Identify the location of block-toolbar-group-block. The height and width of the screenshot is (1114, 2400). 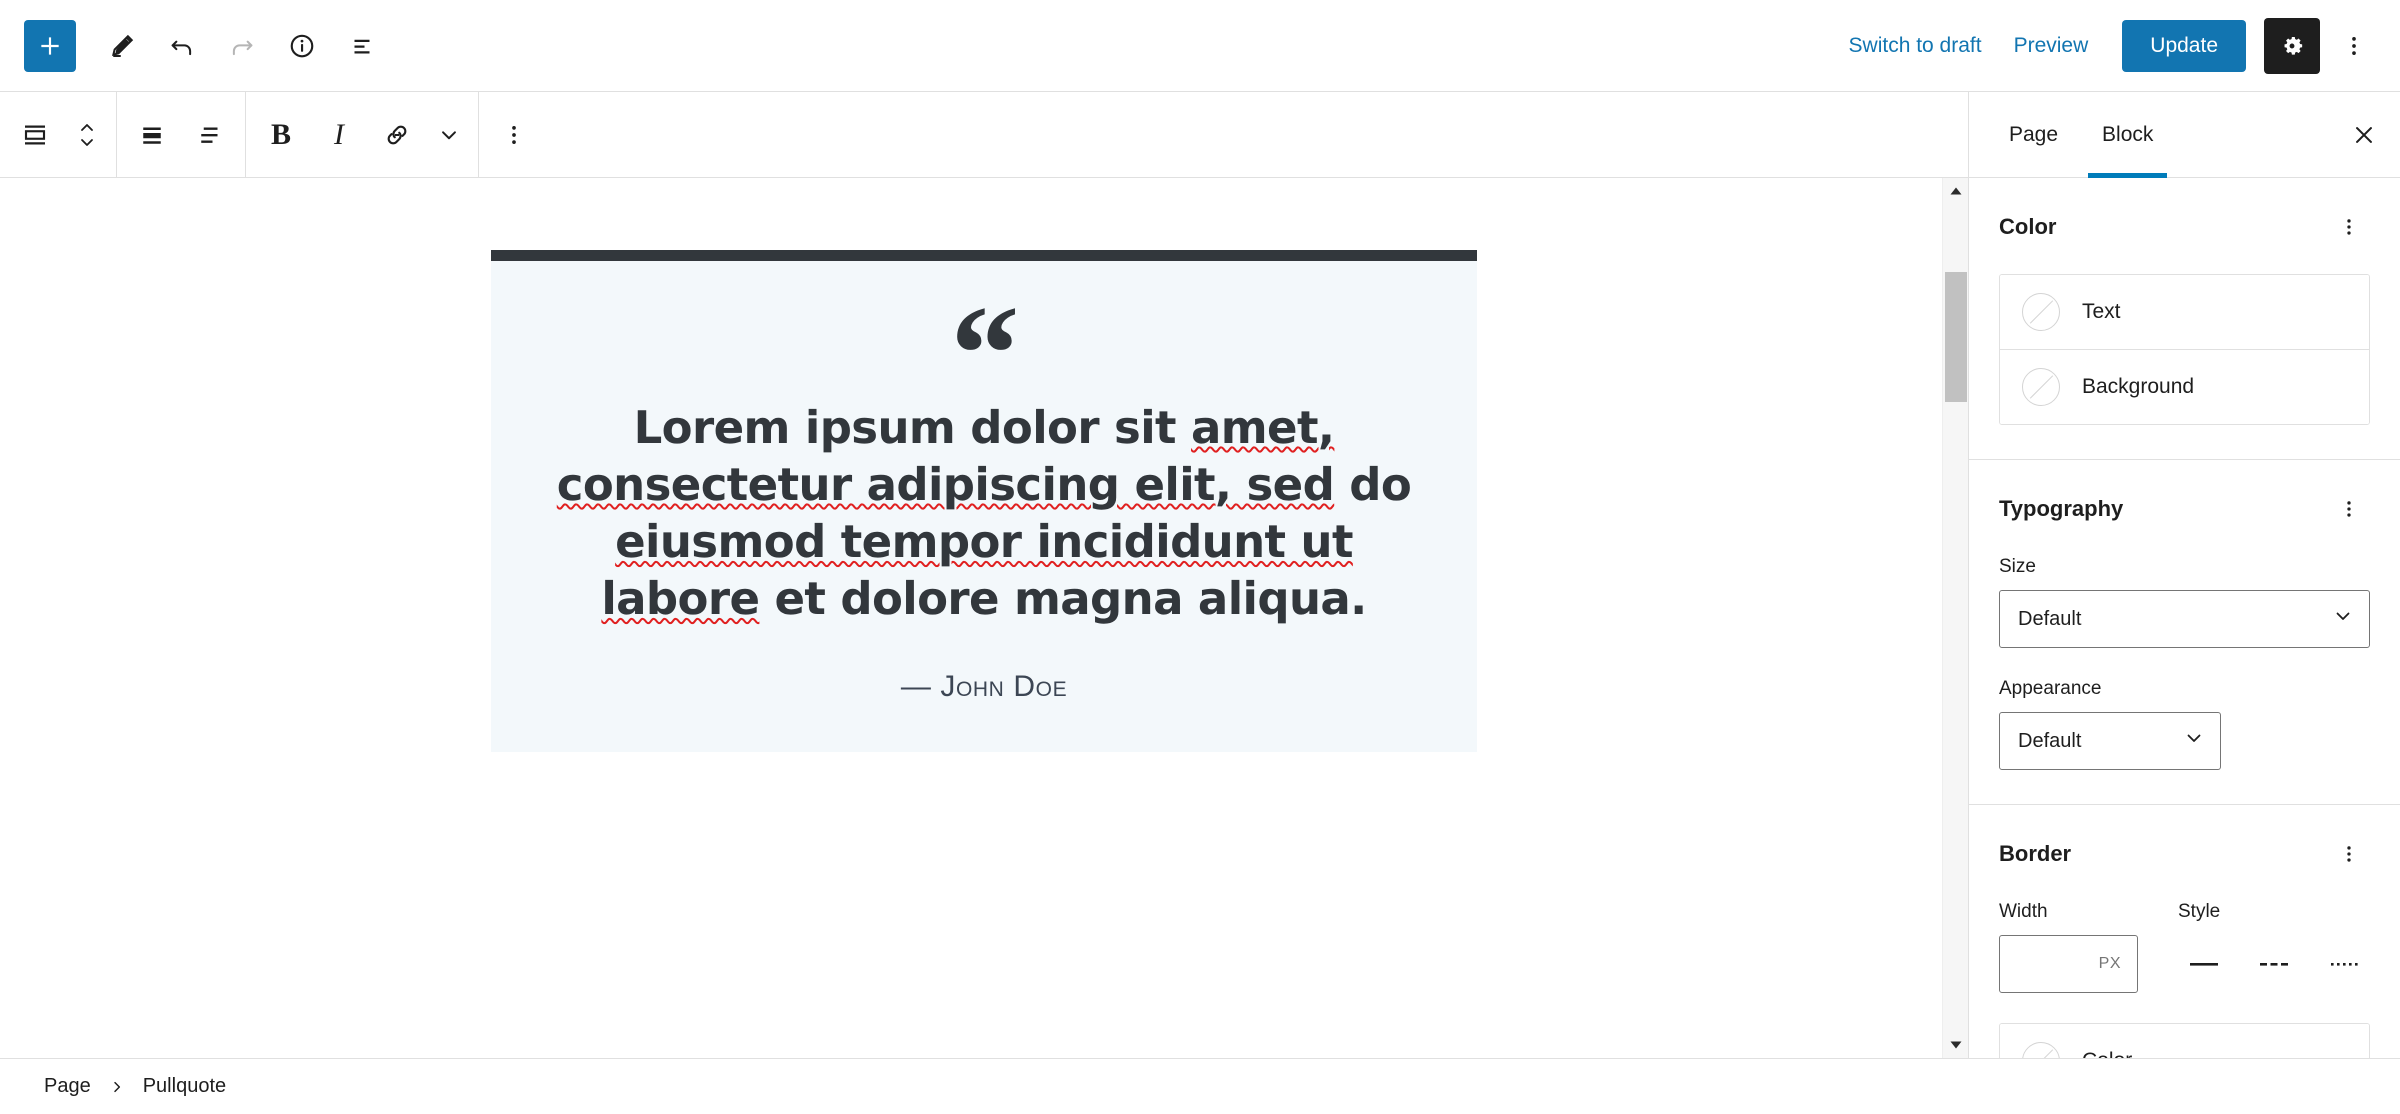
(58, 134).